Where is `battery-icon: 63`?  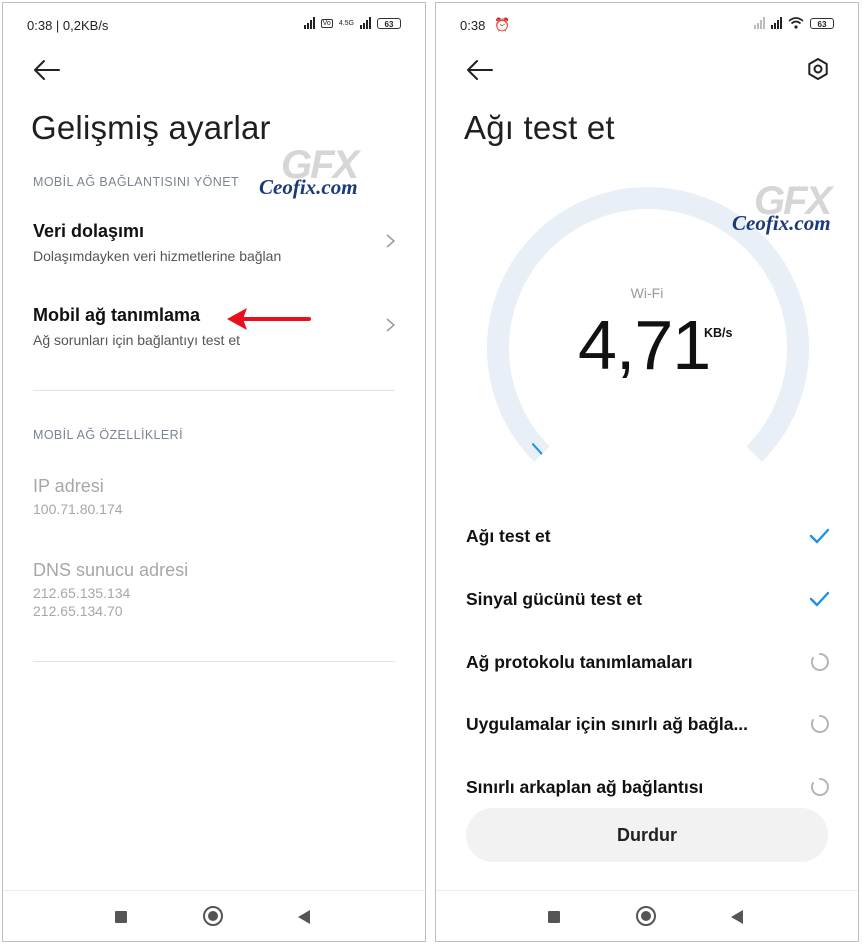 battery-icon: 63 is located at coordinates (389, 23).